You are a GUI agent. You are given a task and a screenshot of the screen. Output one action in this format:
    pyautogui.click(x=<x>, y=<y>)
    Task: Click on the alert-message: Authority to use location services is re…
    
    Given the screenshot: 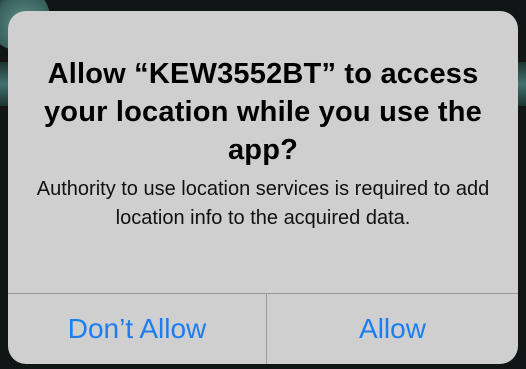 What is the action you would take?
    pyautogui.click(x=263, y=203)
    